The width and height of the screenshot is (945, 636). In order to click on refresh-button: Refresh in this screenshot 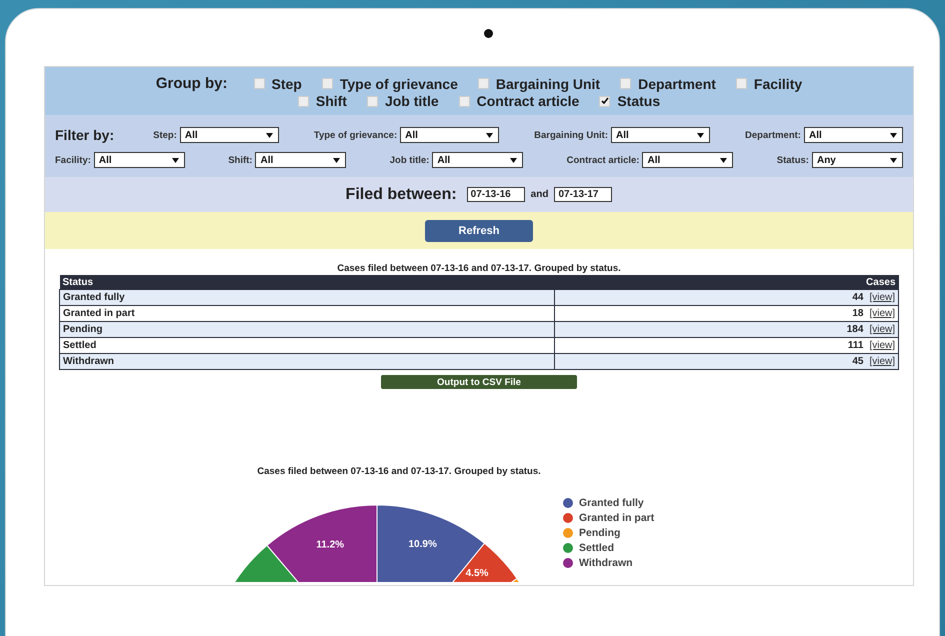, I will do `click(479, 231)`.